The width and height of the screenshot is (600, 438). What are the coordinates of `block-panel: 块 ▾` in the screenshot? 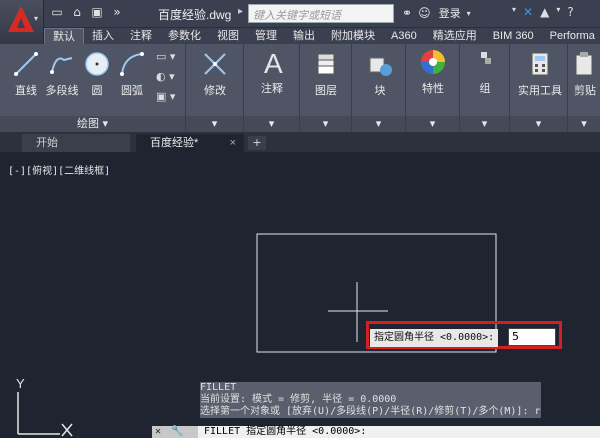 It's located at (379, 88).